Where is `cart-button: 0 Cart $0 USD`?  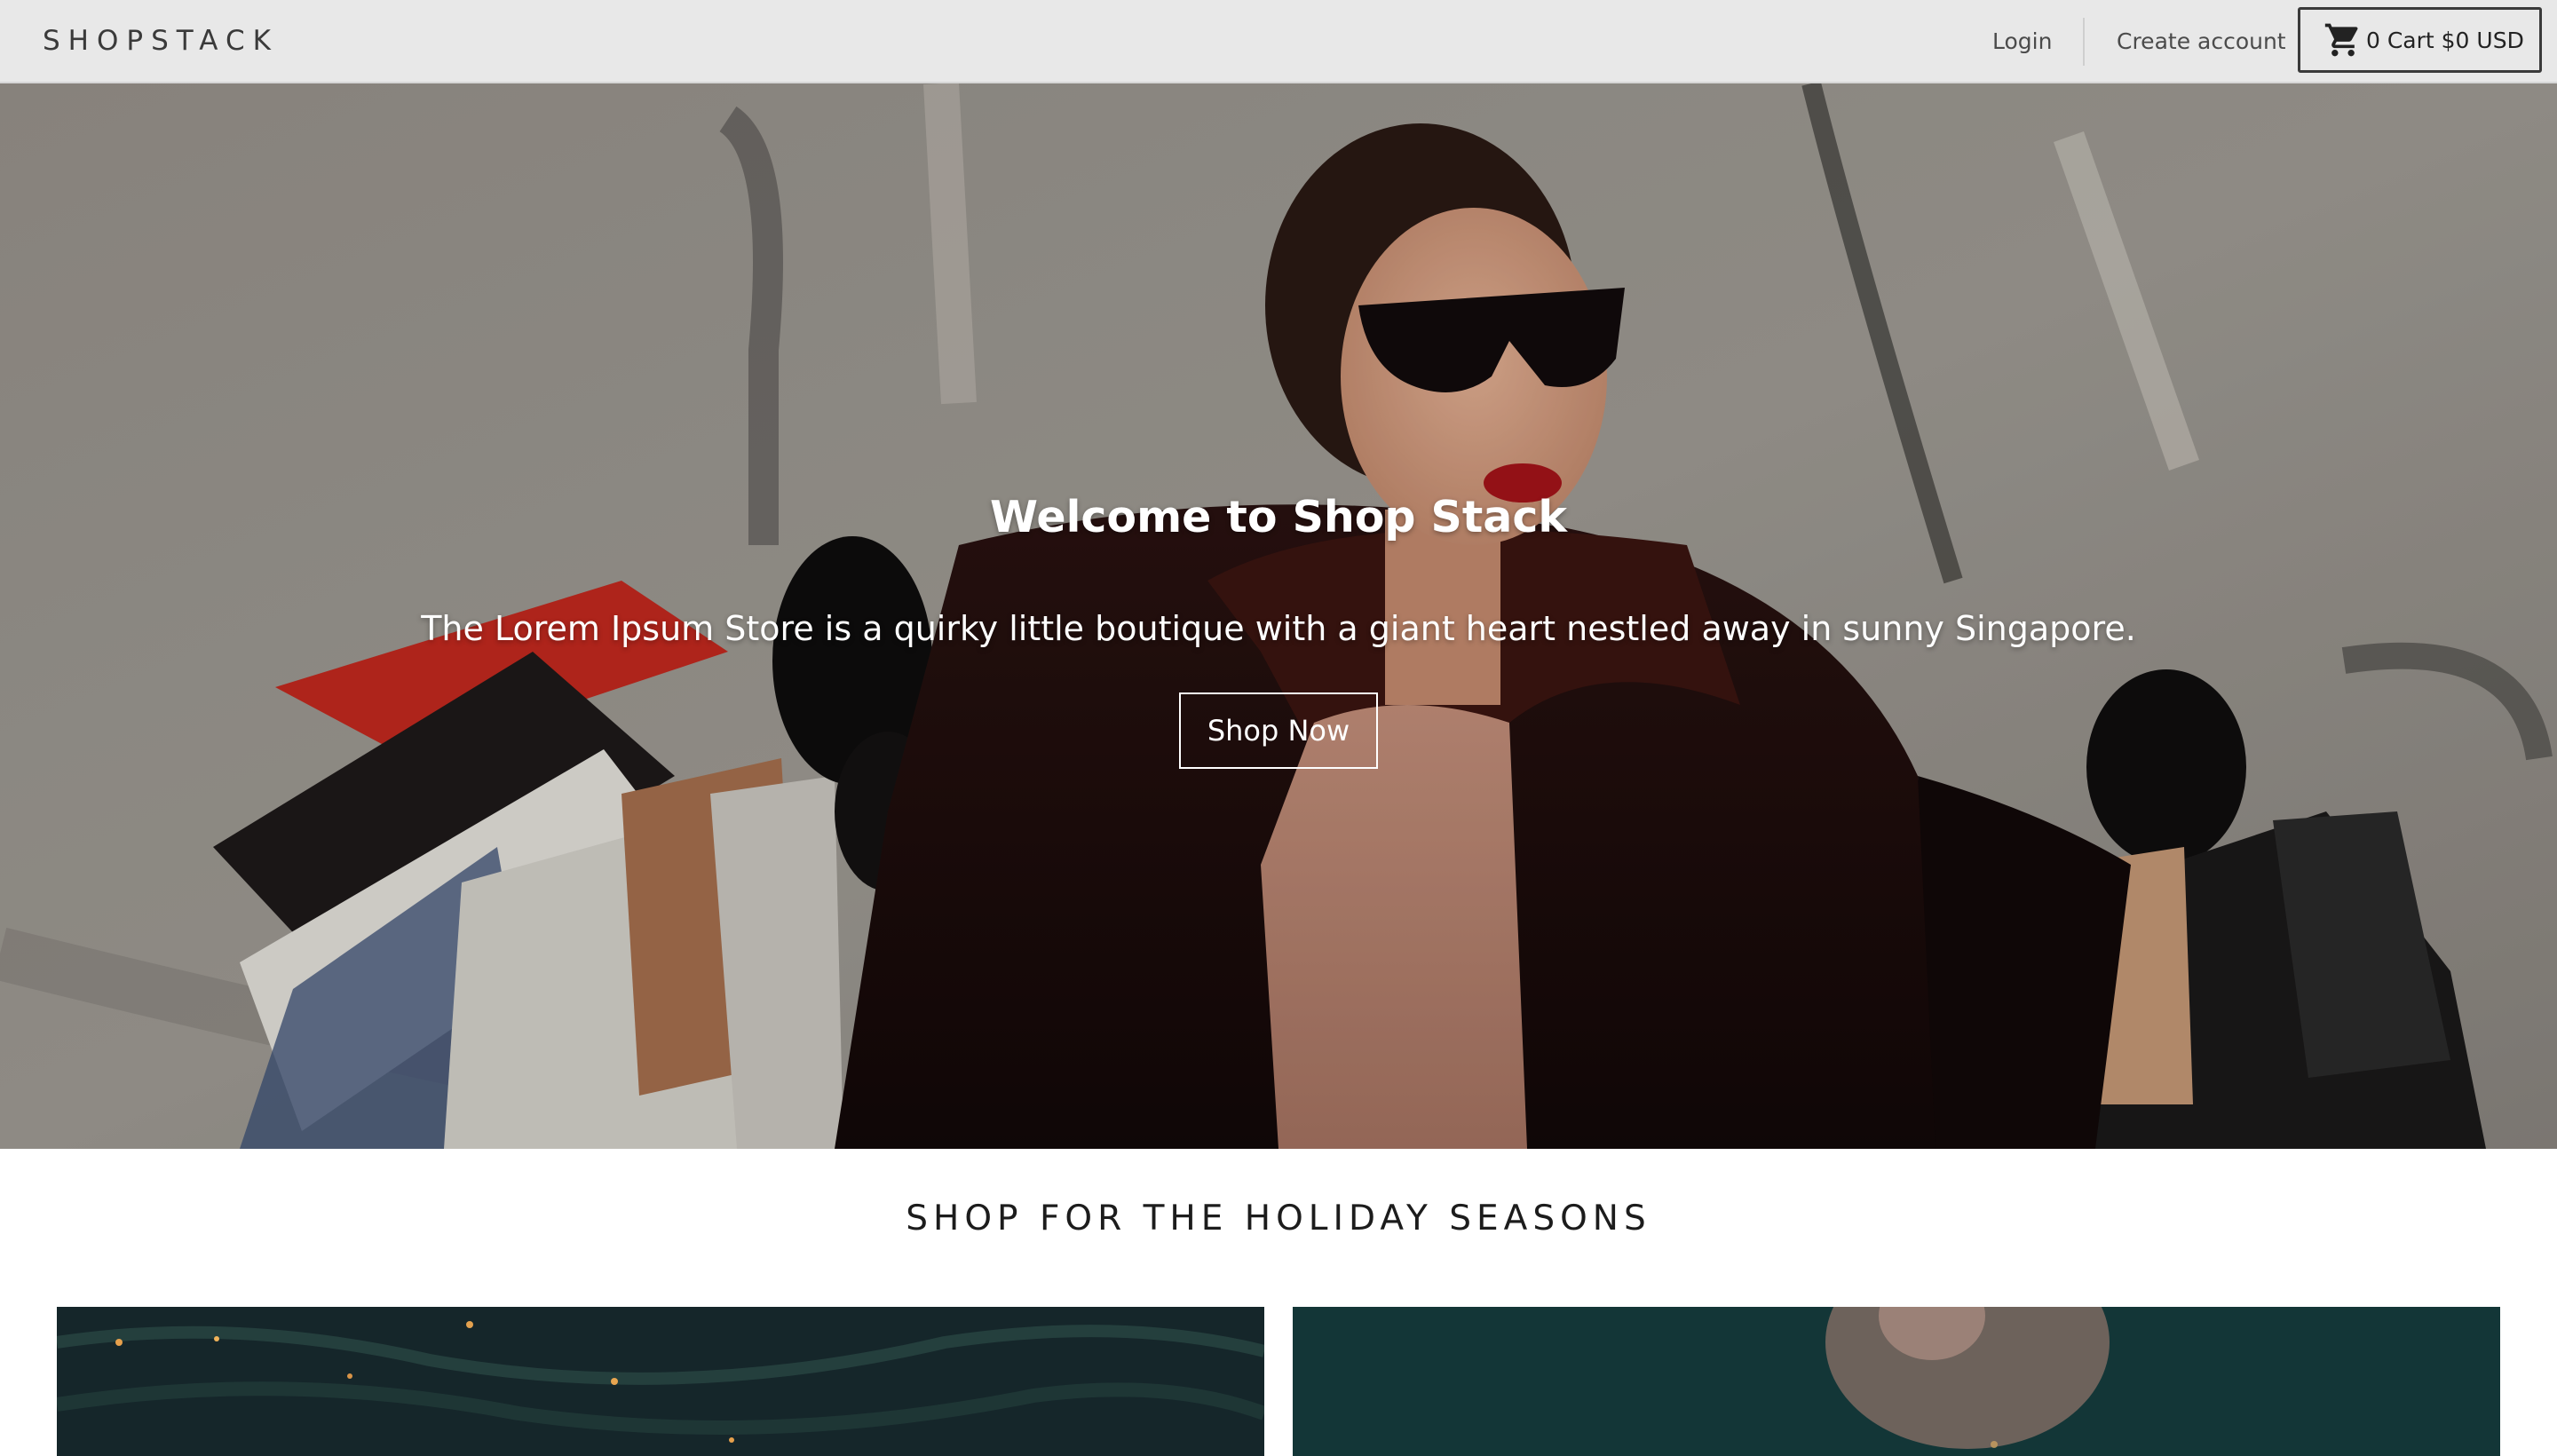 cart-button: 0 Cart $0 USD is located at coordinates (2420, 40).